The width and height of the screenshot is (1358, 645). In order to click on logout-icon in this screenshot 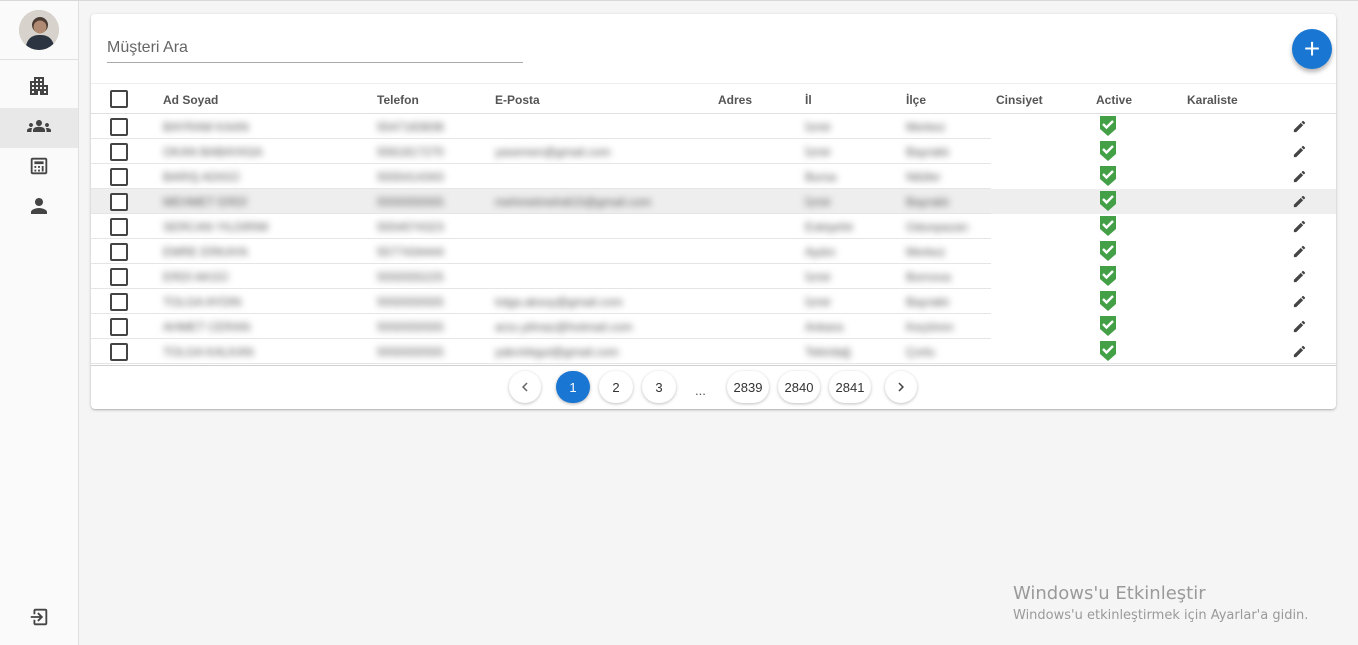, I will do `click(39, 619)`.